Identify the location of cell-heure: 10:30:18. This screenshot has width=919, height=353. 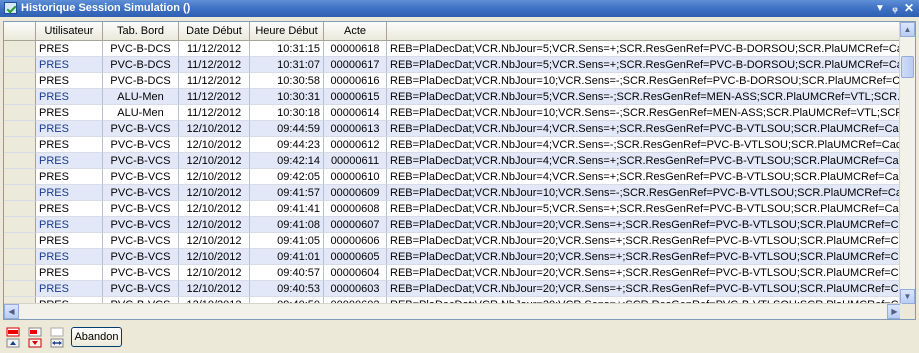
(287, 113).